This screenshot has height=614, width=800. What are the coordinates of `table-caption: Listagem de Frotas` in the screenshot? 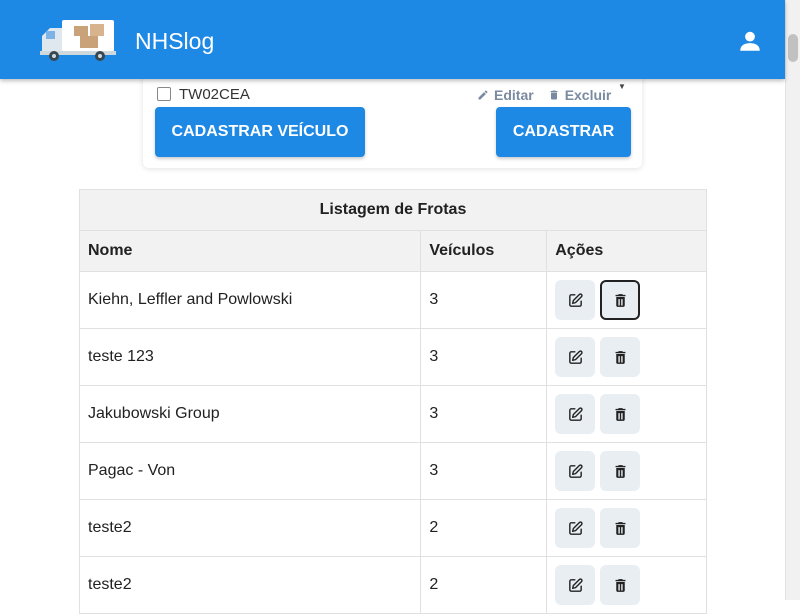 It's located at (393, 210).